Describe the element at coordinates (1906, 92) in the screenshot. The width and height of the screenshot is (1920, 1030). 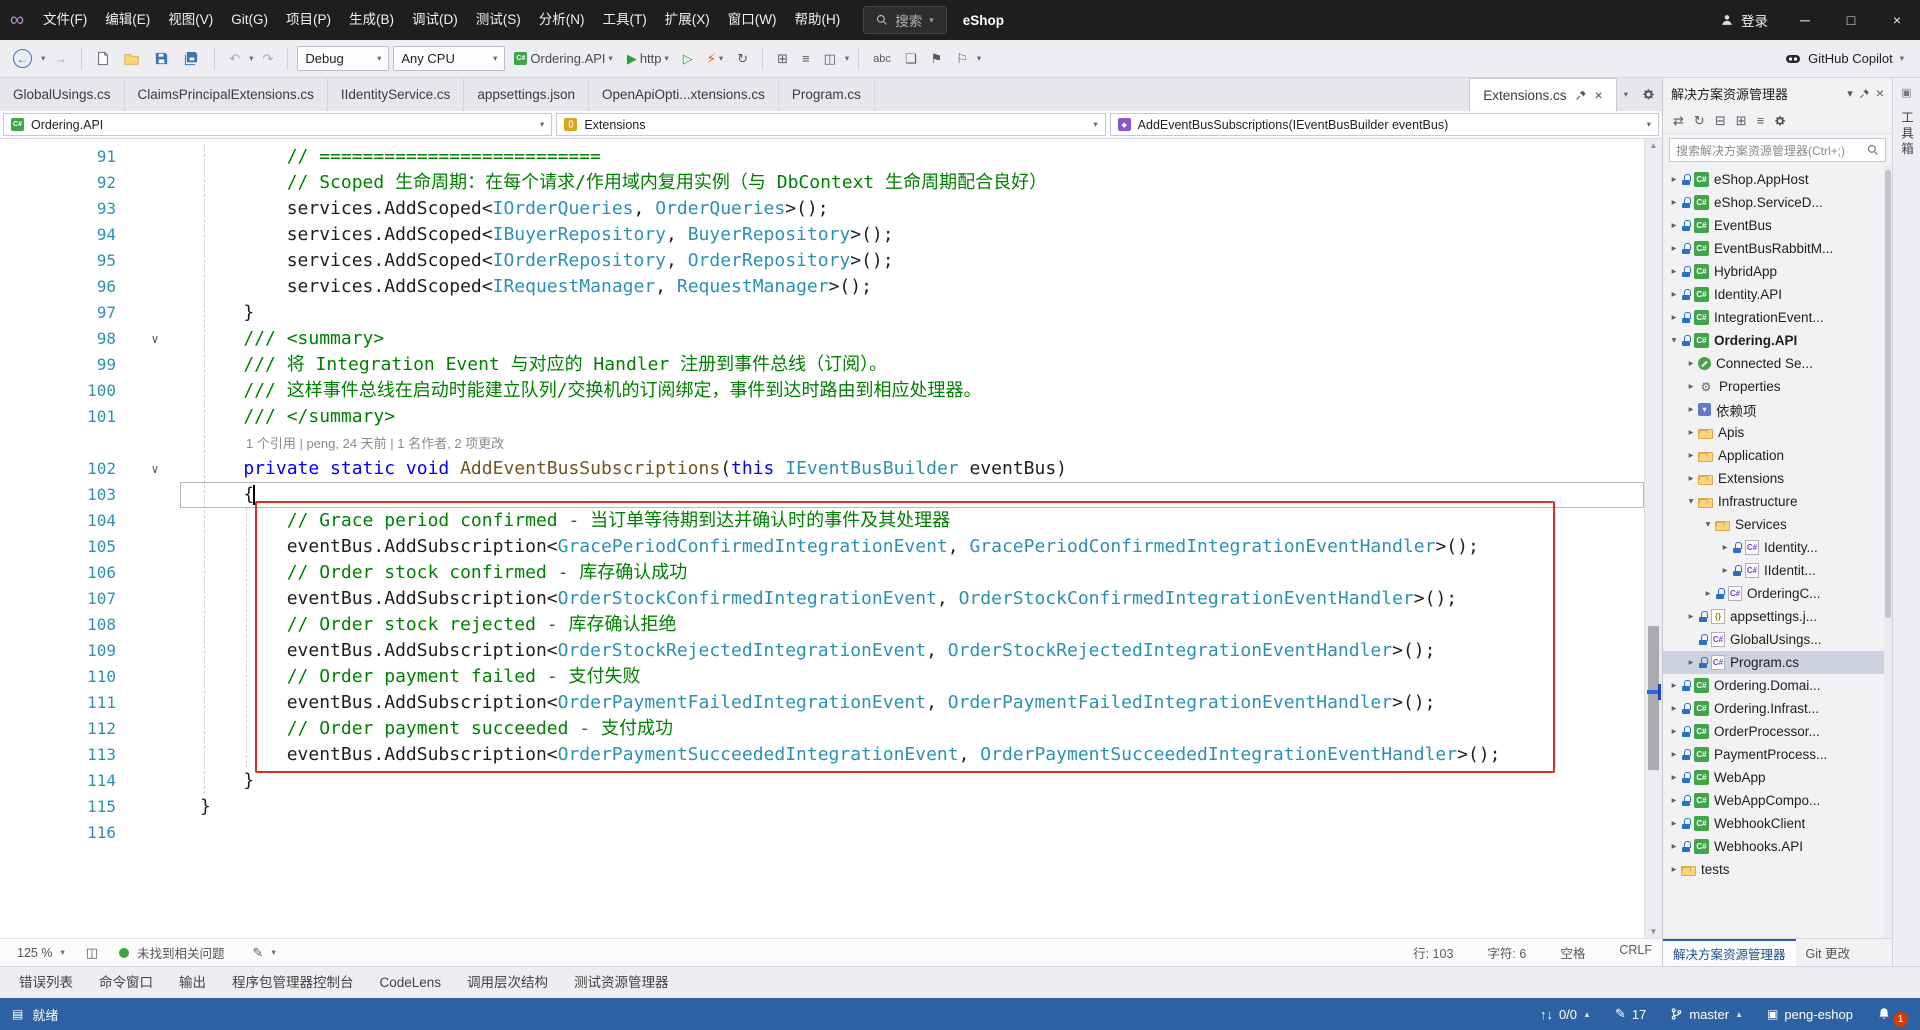
I see `auto-hide-icon: ▣` at that location.